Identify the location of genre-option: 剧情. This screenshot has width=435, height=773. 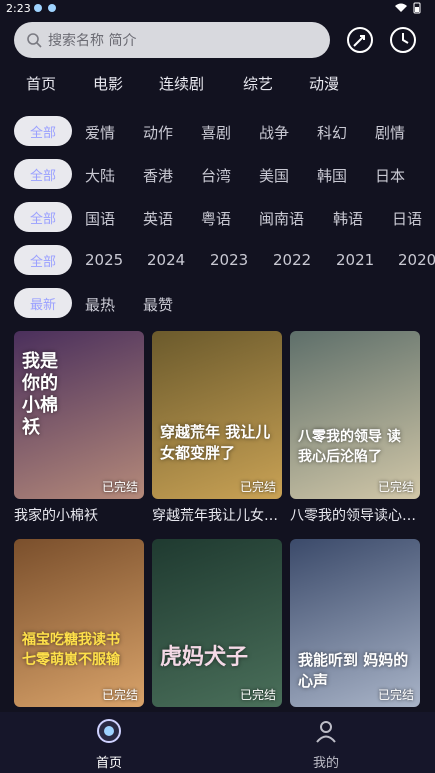
(390, 132).